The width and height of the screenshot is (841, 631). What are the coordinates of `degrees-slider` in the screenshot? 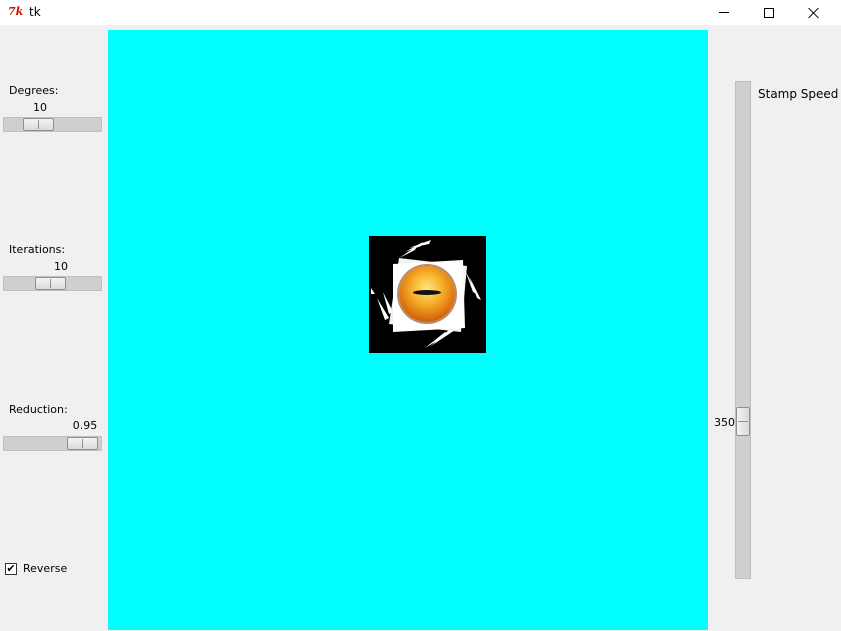 It's located at (52, 124).